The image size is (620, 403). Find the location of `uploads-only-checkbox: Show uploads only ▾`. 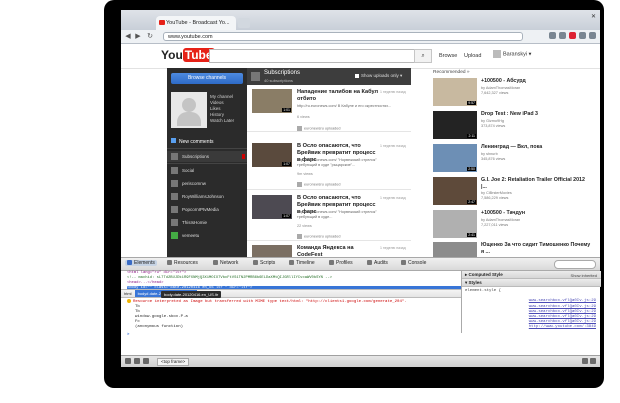

uploads-only-checkbox: Show uploads only ▾ is located at coordinates (378, 76).